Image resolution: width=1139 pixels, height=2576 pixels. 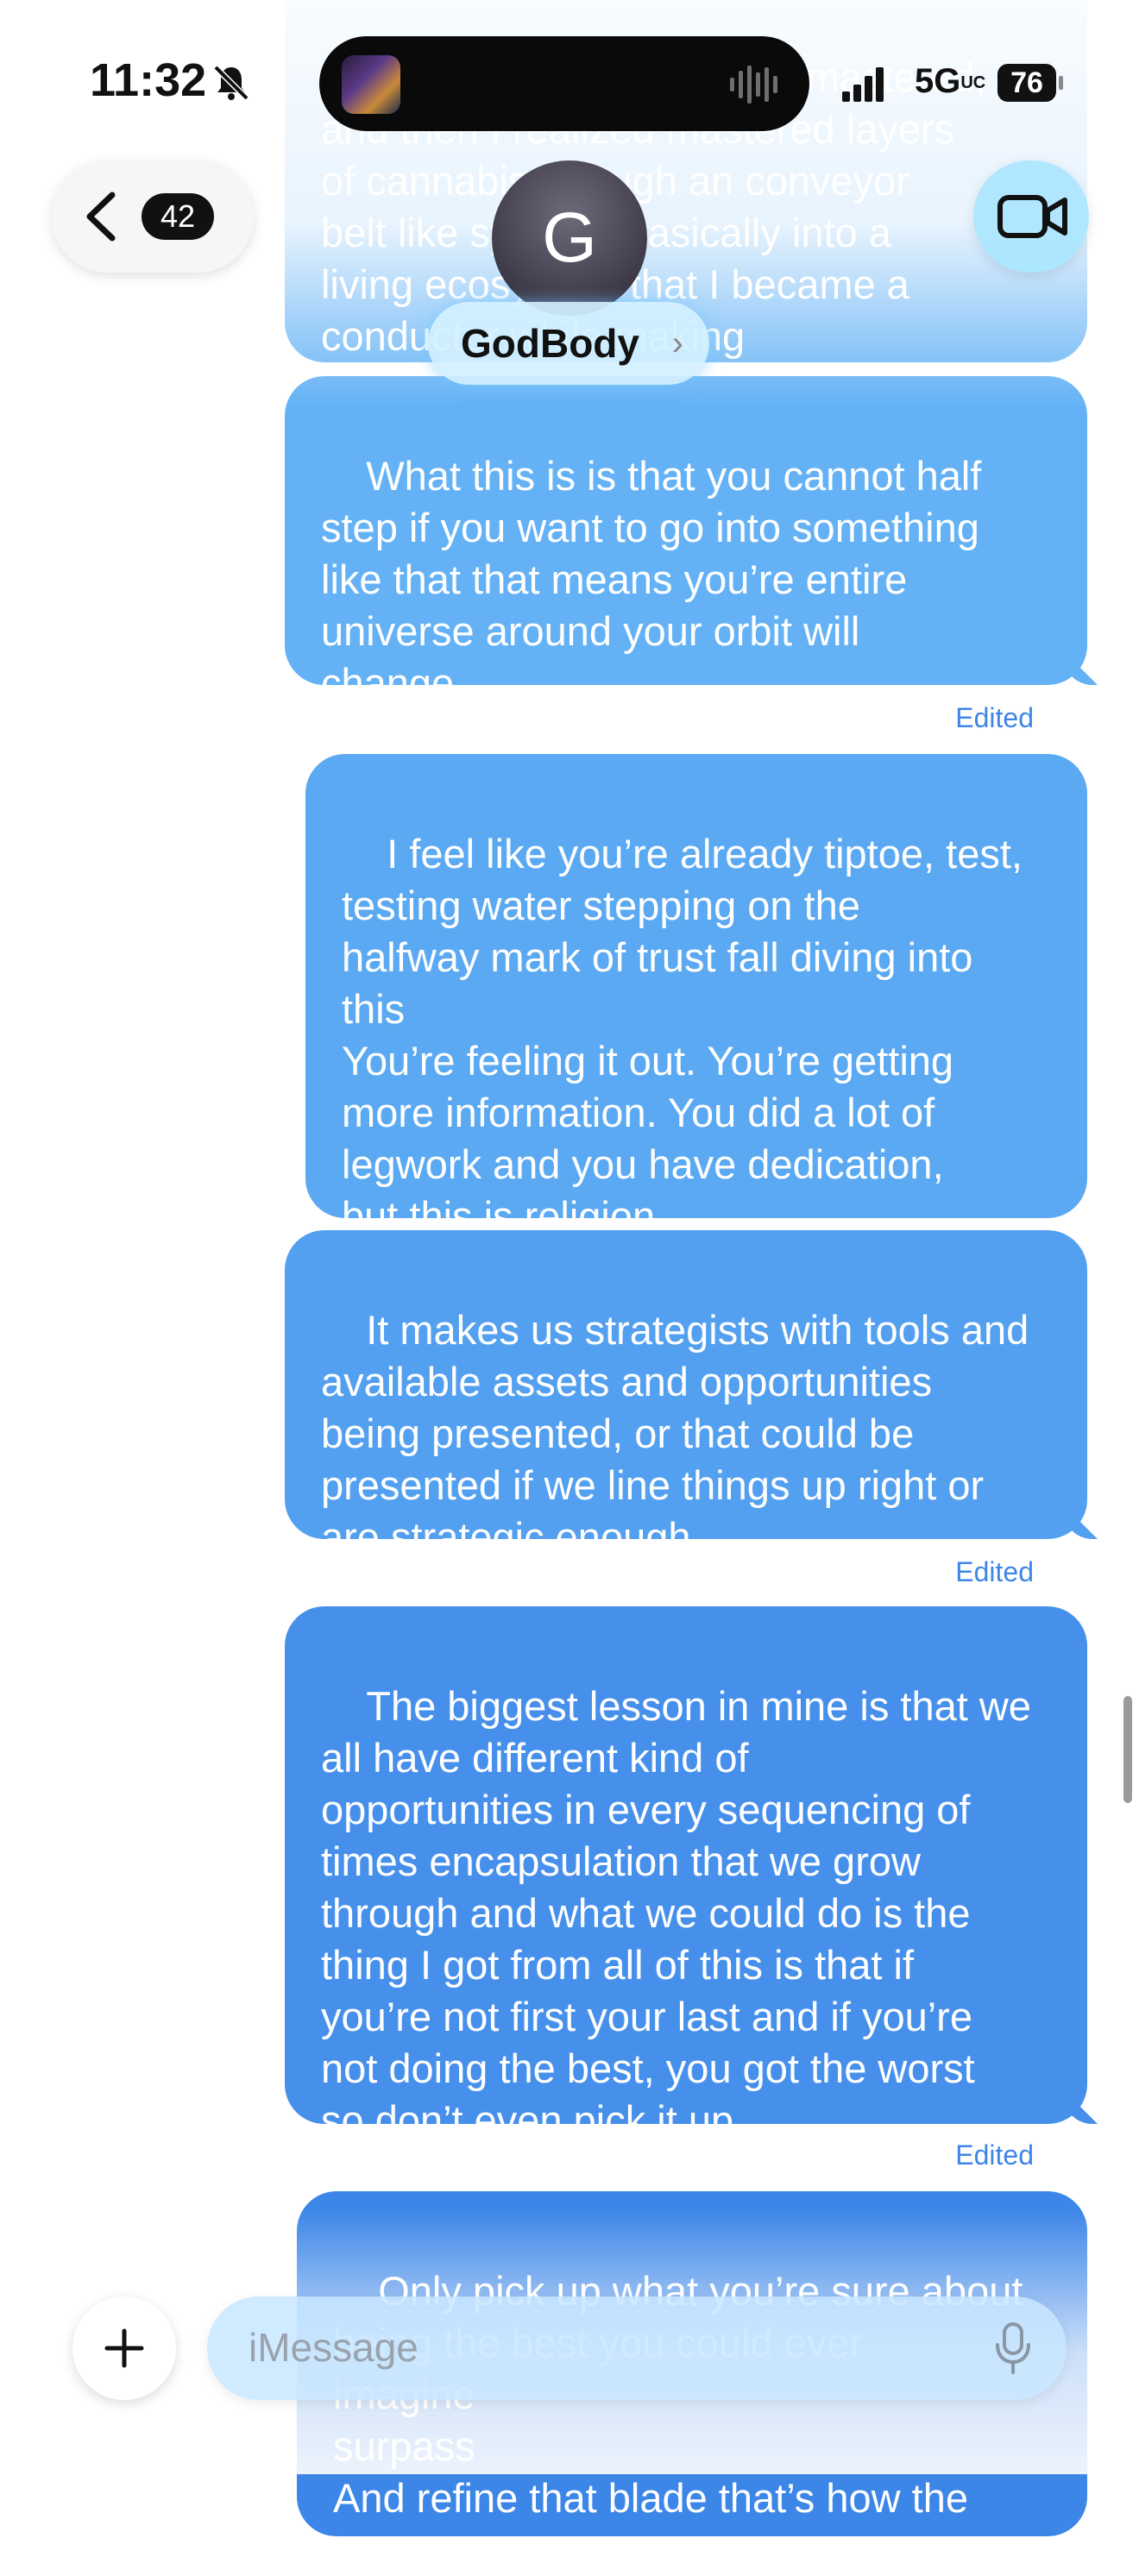 What do you see at coordinates (333, 2347) in the screenshot?
I see `message-input-placeholder: iMessage` at bounding box center [333, 2347].